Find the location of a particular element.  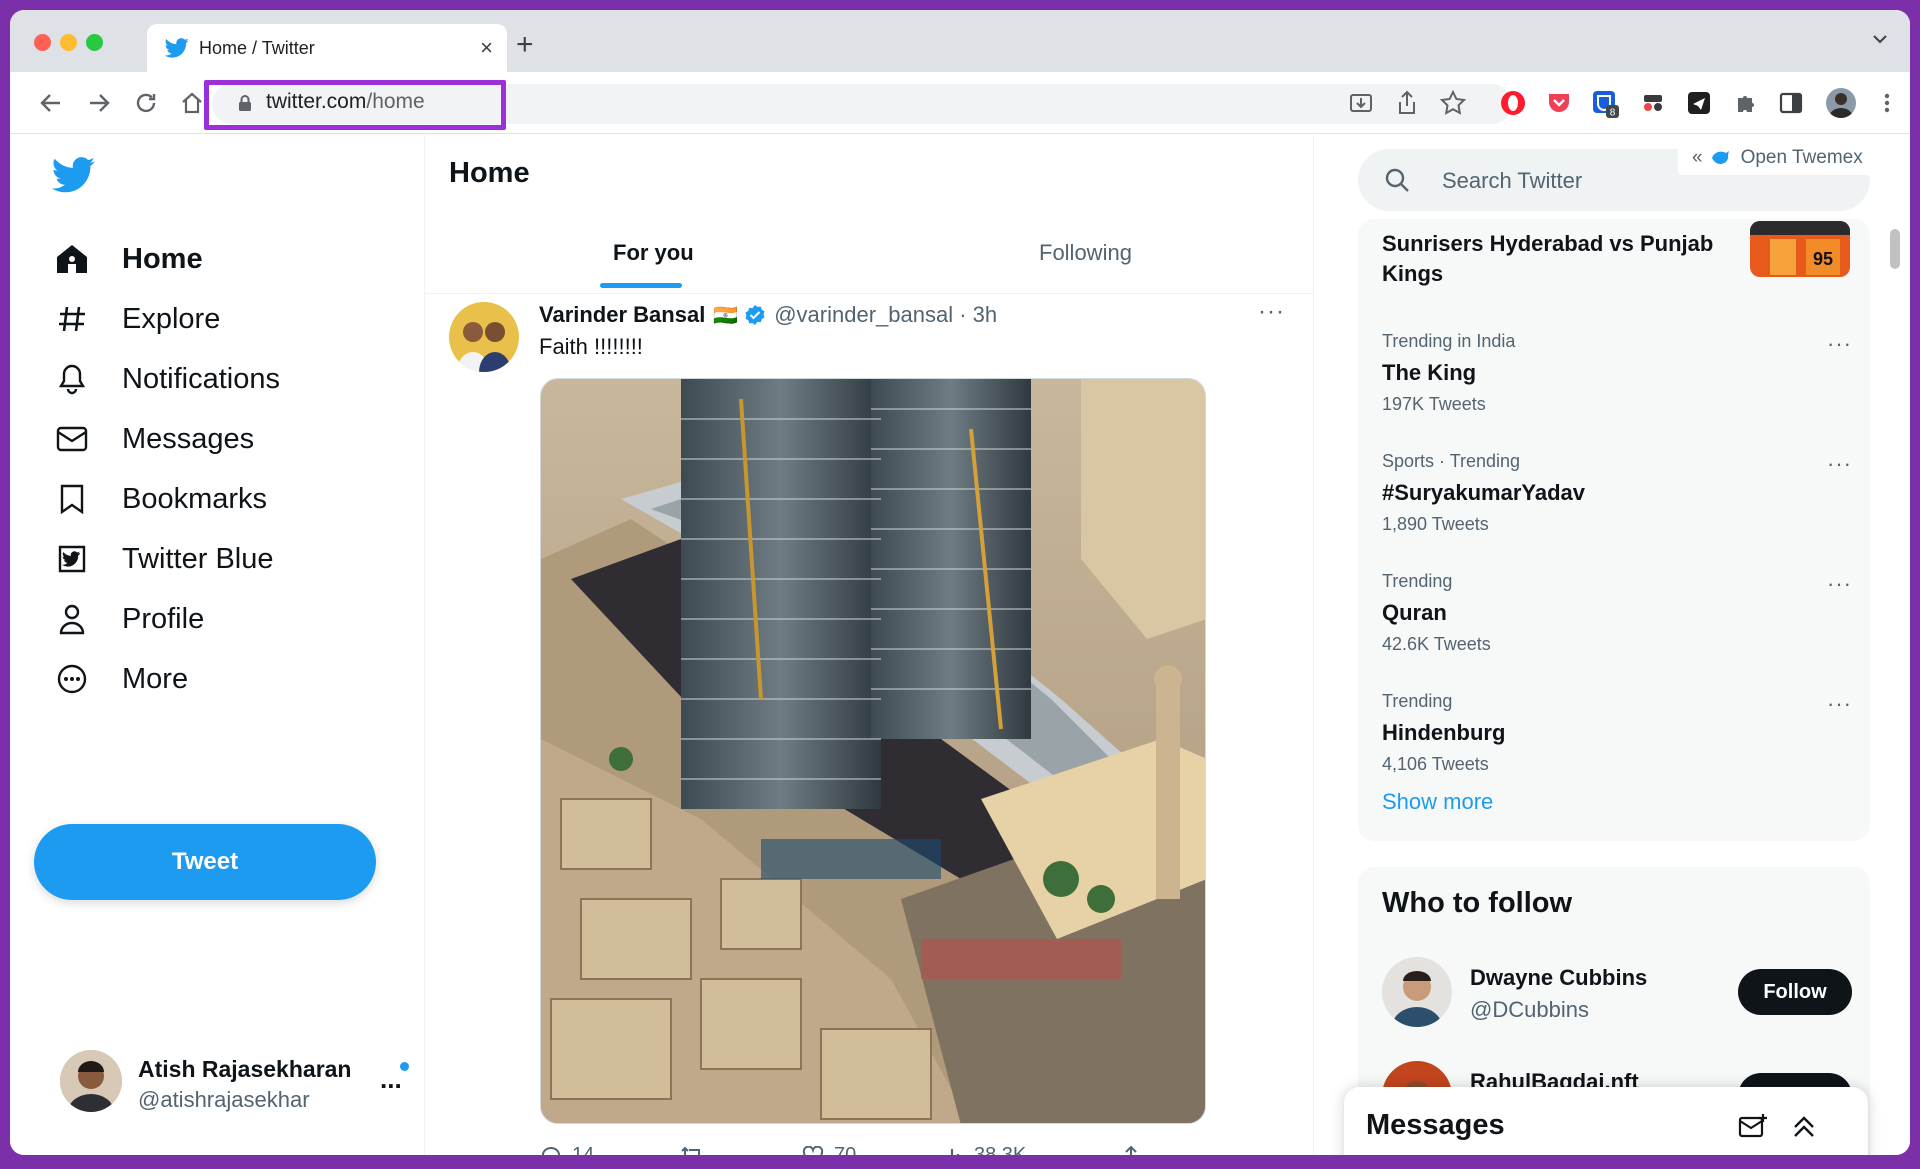

messages-drawer: Messages is located at coordinates (1606, 1121).